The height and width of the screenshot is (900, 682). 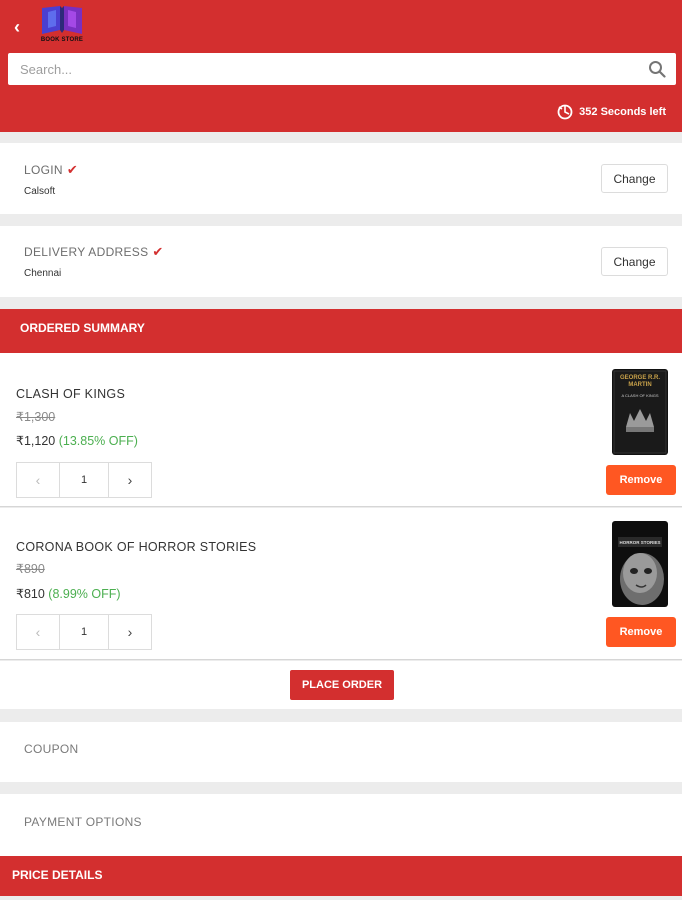 What do you see at coordinates (98, 441) in the screenshot?
I see `item-discount: (13.85% OFF)` at bounding box center [98, 441].